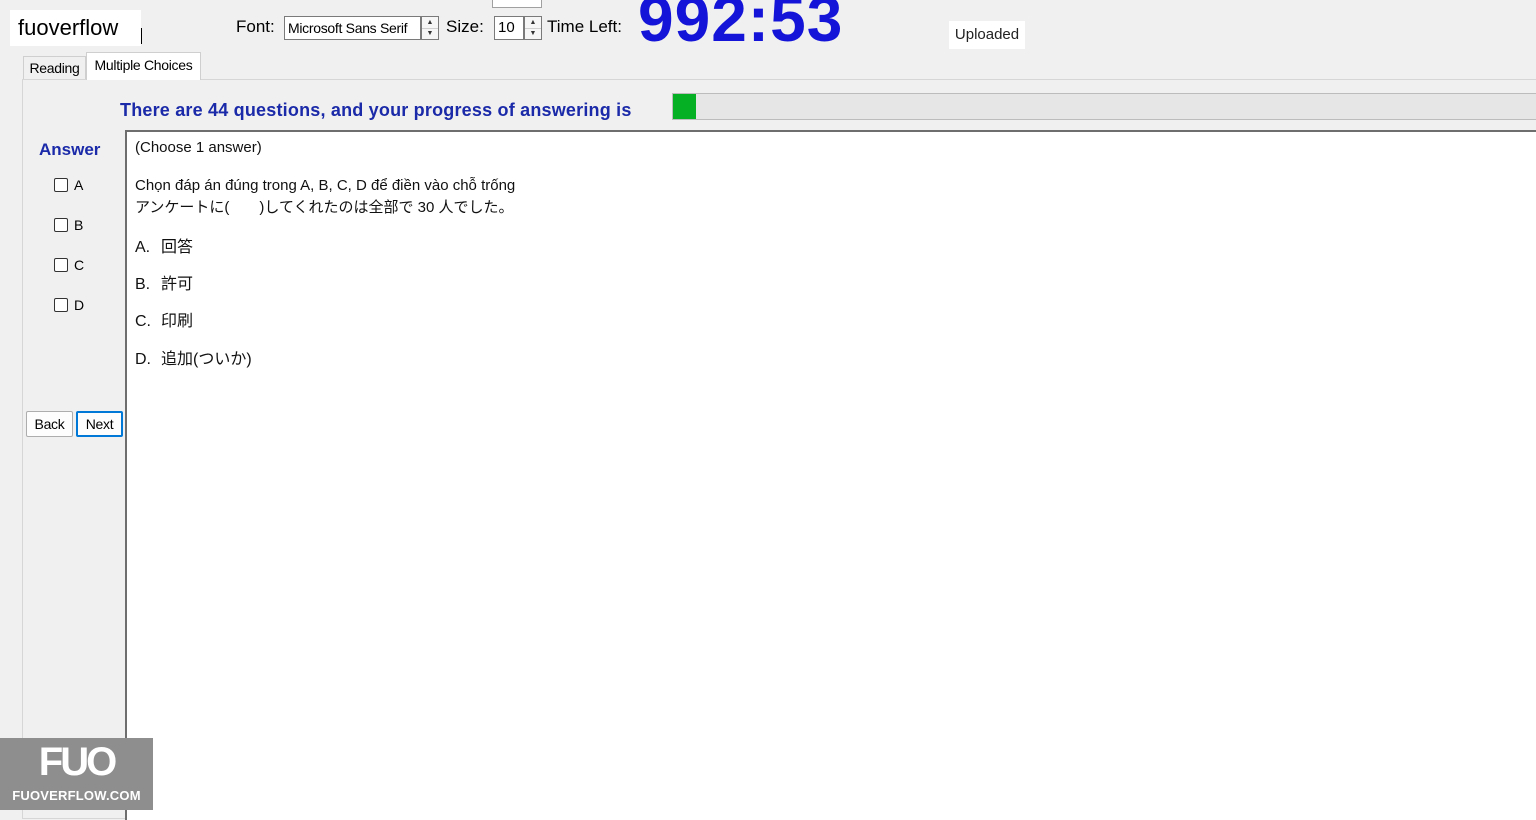  I want to click on font-label: Font:, so click(255, 26).